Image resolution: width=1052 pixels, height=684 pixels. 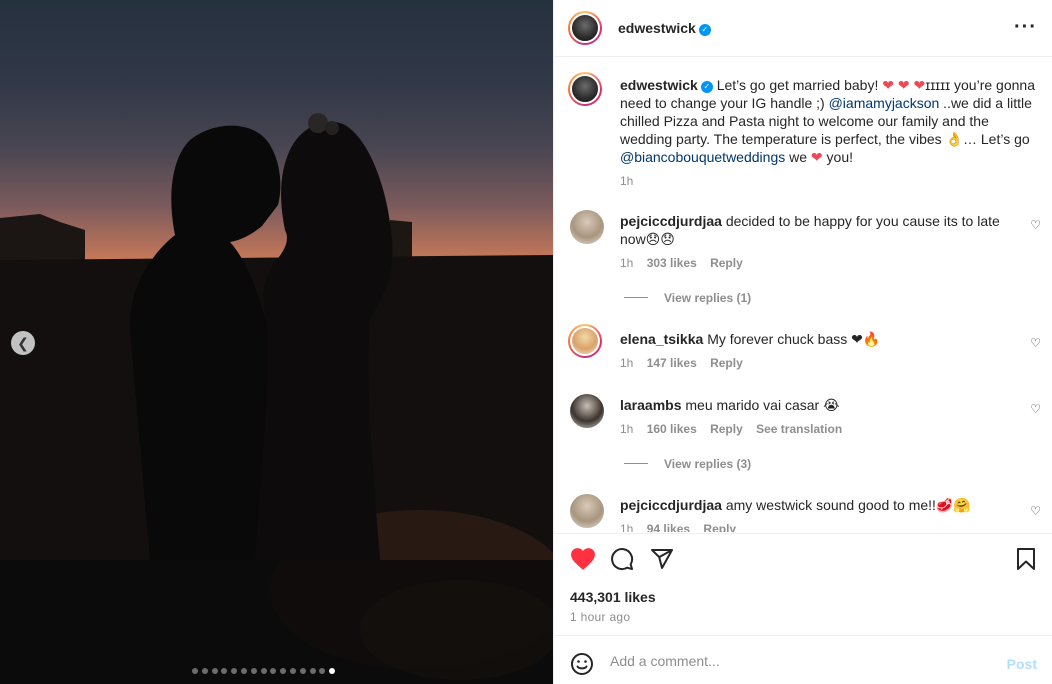 What do you see at coordinates (708, 298) in the screenshot?
I see `view-replies-label: View replies (1)` at bounding box center [708, 298].